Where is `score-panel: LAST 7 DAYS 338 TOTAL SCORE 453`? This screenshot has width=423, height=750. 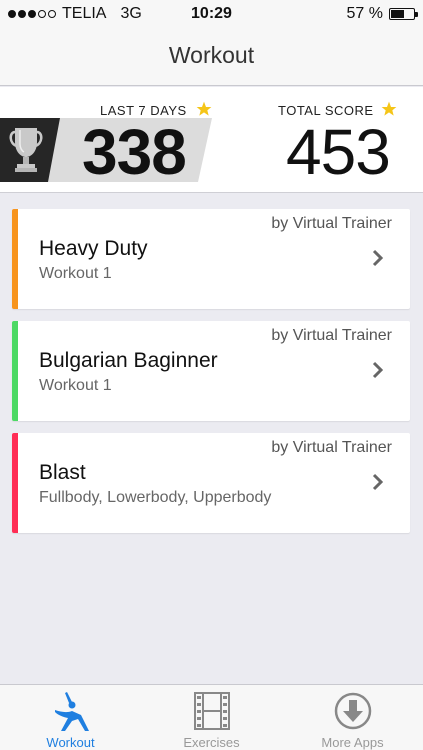 score-panel: LAST 7 DAYS 338 TOTAL SCORE 453 is located at coordinates (211, 140).